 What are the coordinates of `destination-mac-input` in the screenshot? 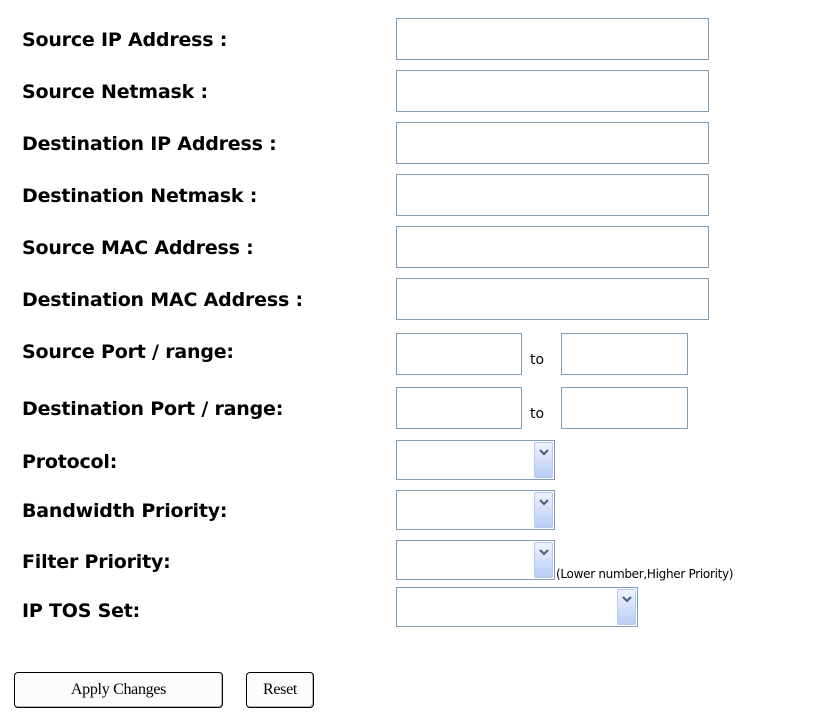 It's located at (552, 299).